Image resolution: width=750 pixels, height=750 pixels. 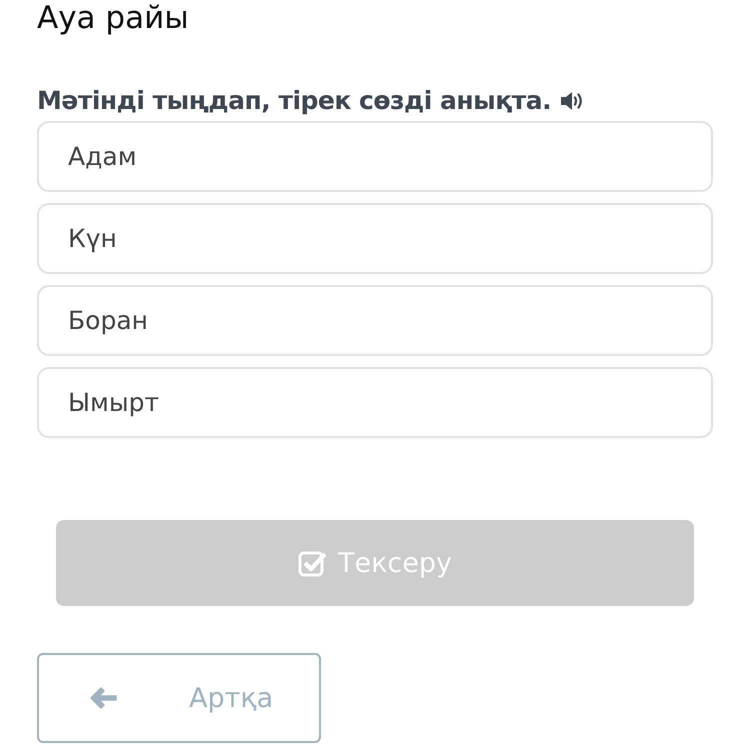 What do you see at coordinates (294, 101) in the screenshot?
I see `question-text: Мәтінді тыңдап, тірек сөзді анықта.` at bounding box center [294, 101].